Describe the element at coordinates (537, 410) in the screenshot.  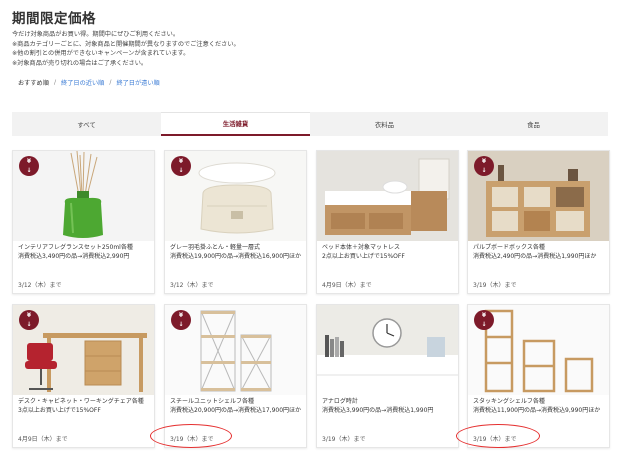
I see `product-price: 消費税込11,900円の品→消費税込9,990円ほか` at that location.